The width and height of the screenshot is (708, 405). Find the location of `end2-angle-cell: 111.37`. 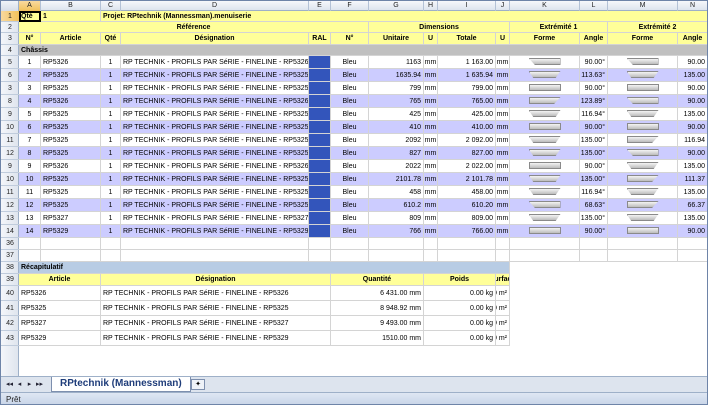

end2-angle-cell: 111.37 is located at coordinates (692, 179).